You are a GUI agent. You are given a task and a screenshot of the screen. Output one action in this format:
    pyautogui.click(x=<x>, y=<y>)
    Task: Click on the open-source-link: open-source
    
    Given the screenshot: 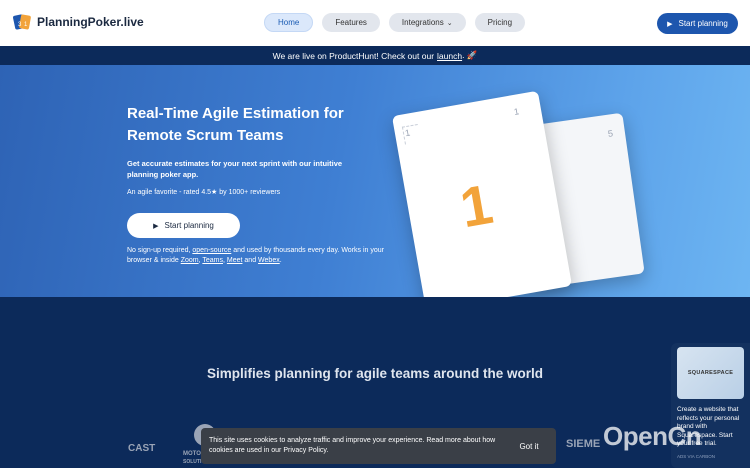 What is the action you would take?
    pyautogui.click(x=211, y=250)
    